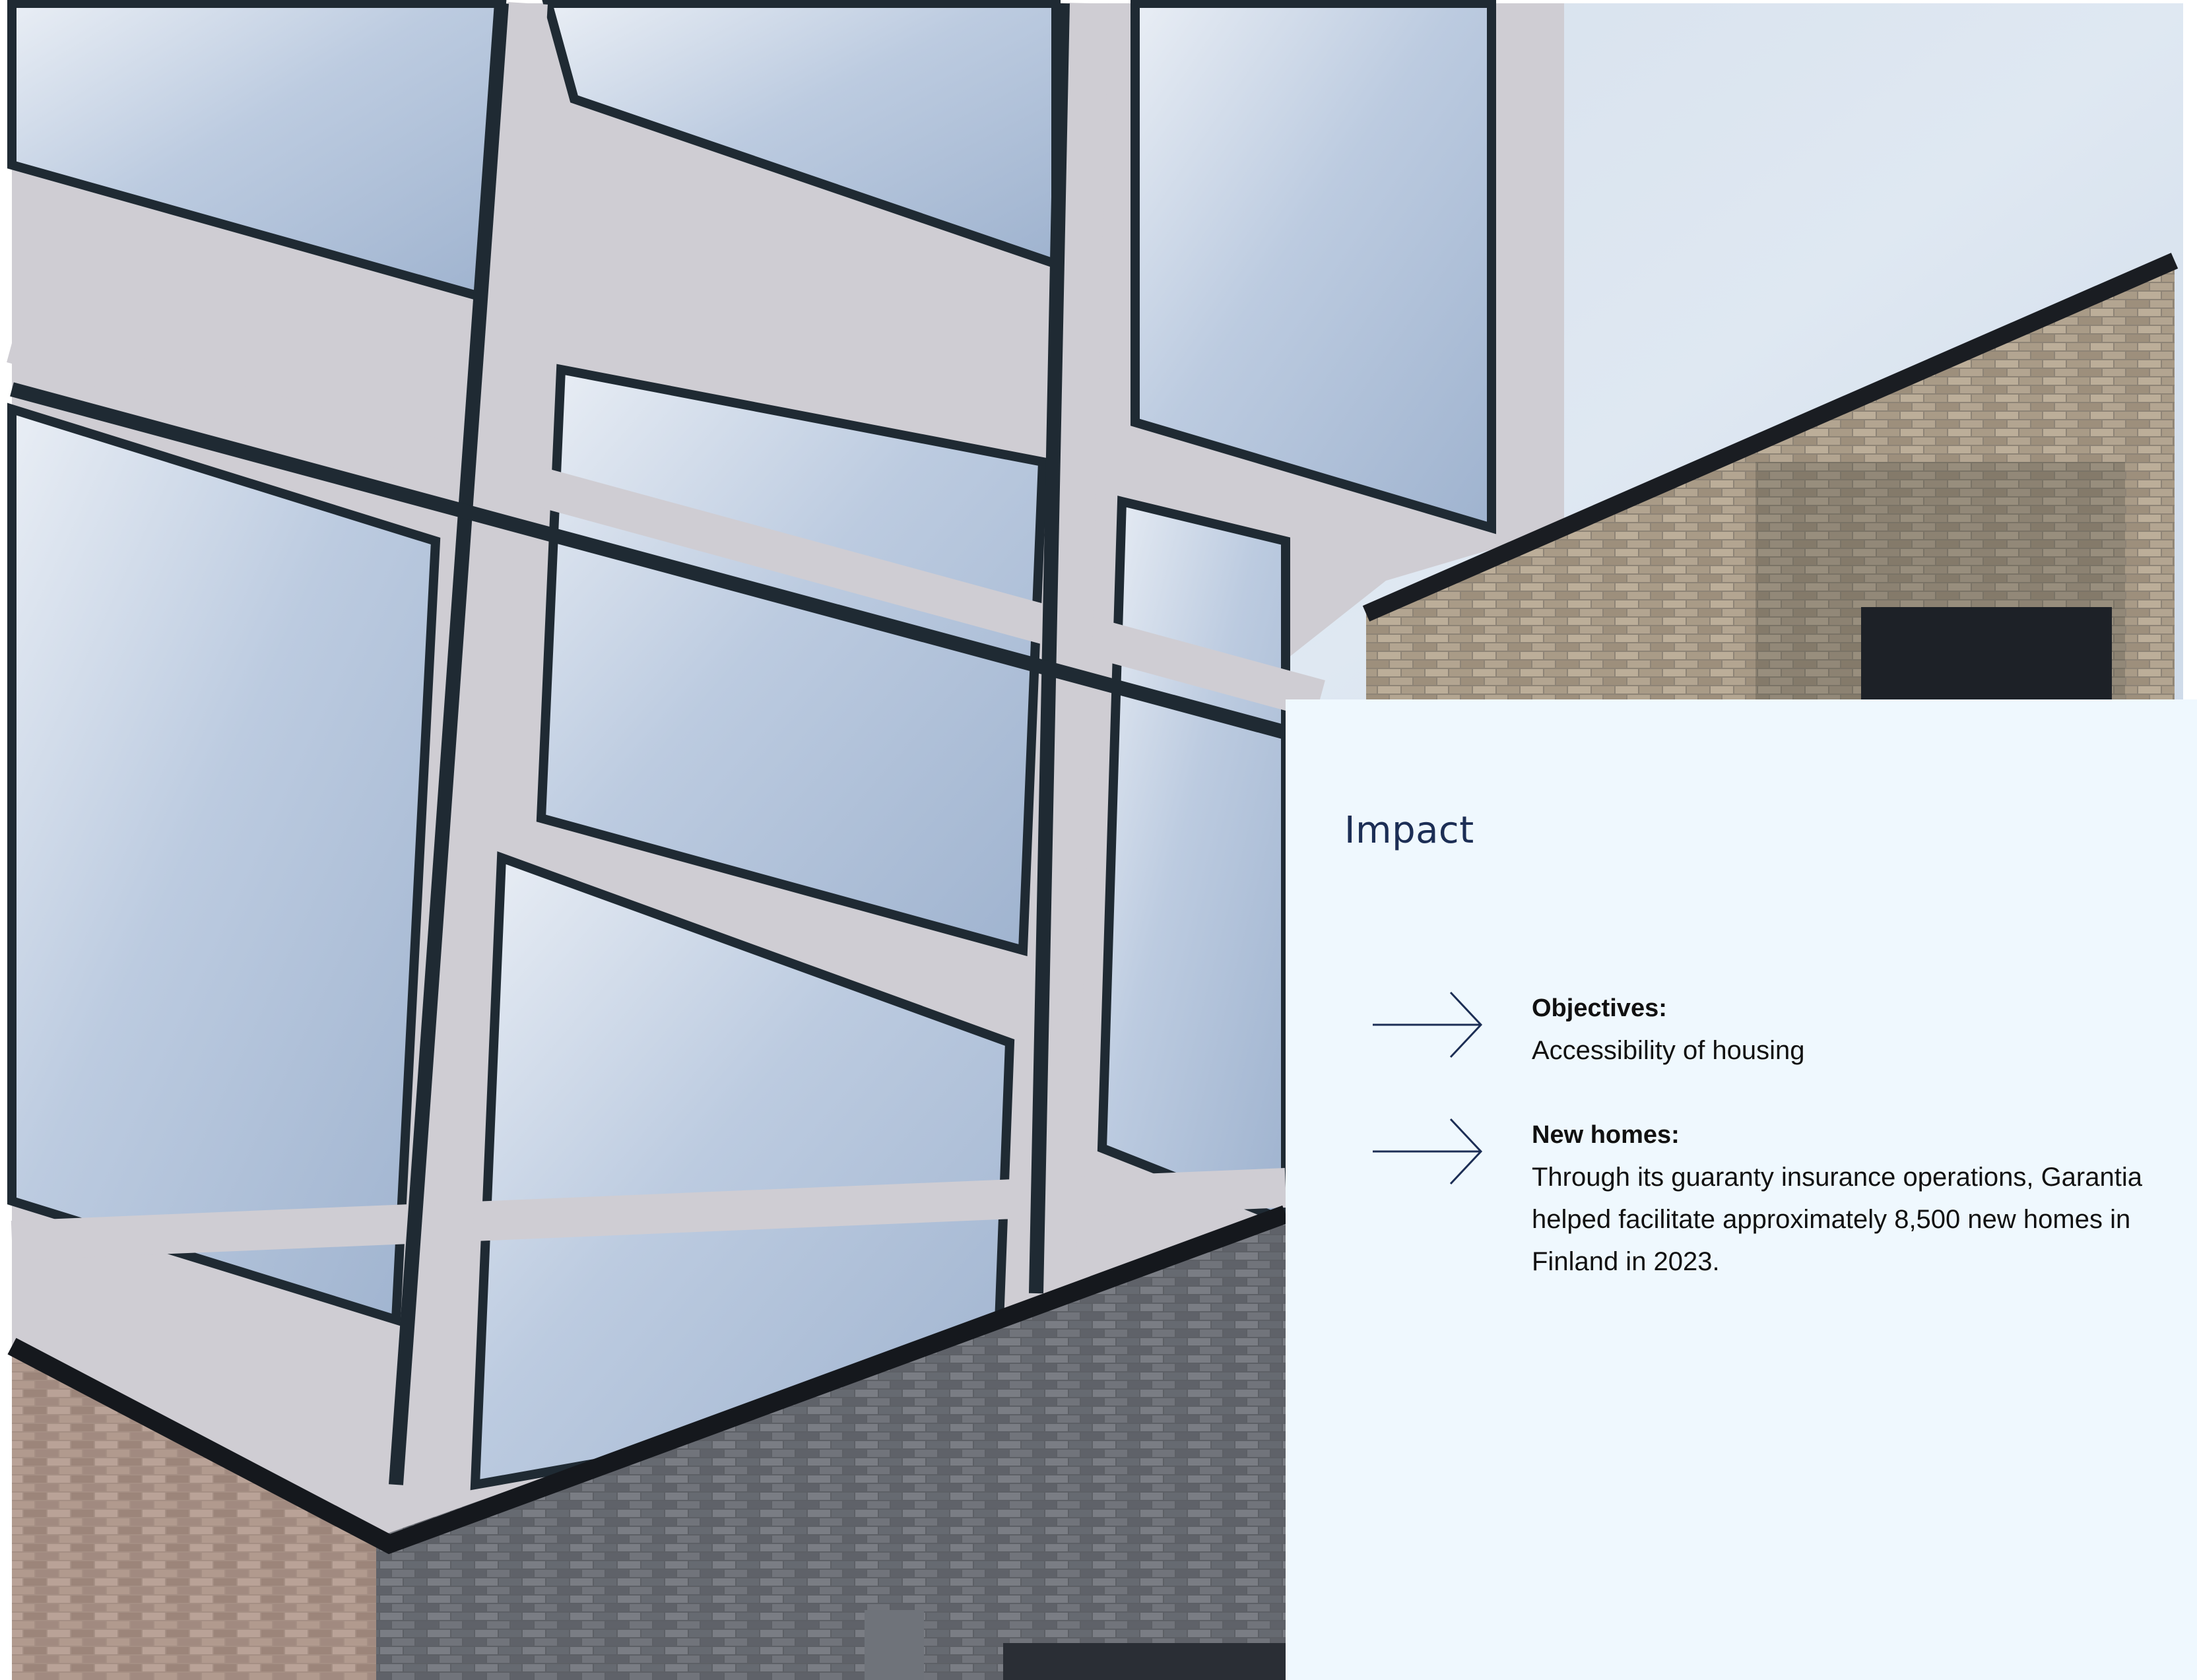 This screenshot has width=2197, height=1680. What do you see at coordinates (1855, 1029) in the screenshot?
I see `list-item-objectives: Objectives: Accessibility of housing` at bounding box center [1855, 1029].